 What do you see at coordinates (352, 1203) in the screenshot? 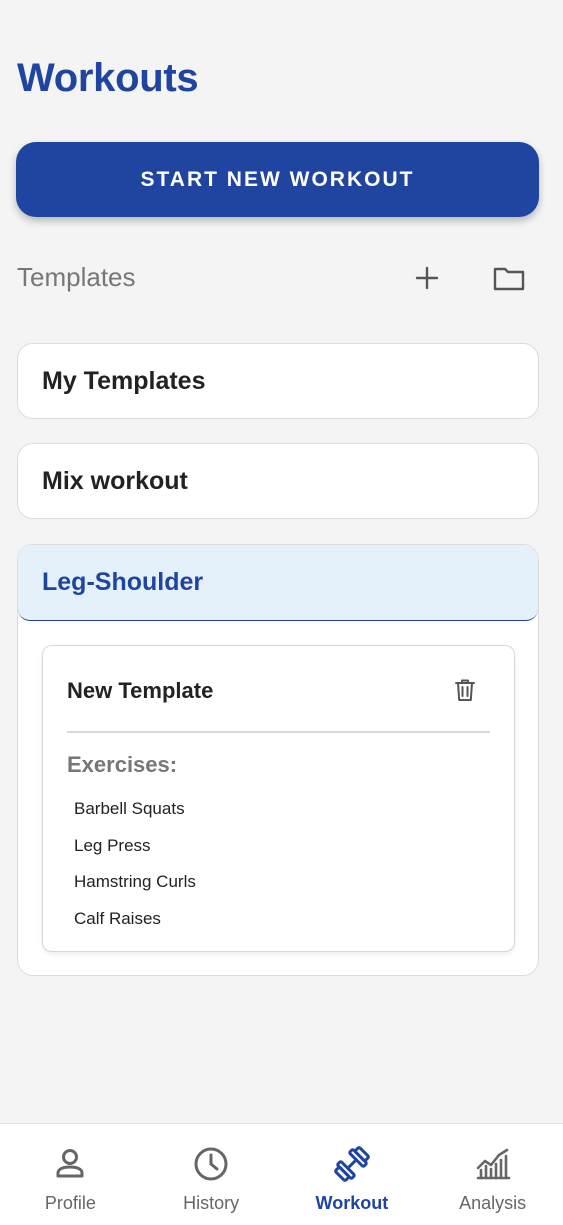
I see `nav-label: Workout` at bounding box center [352, 1203].